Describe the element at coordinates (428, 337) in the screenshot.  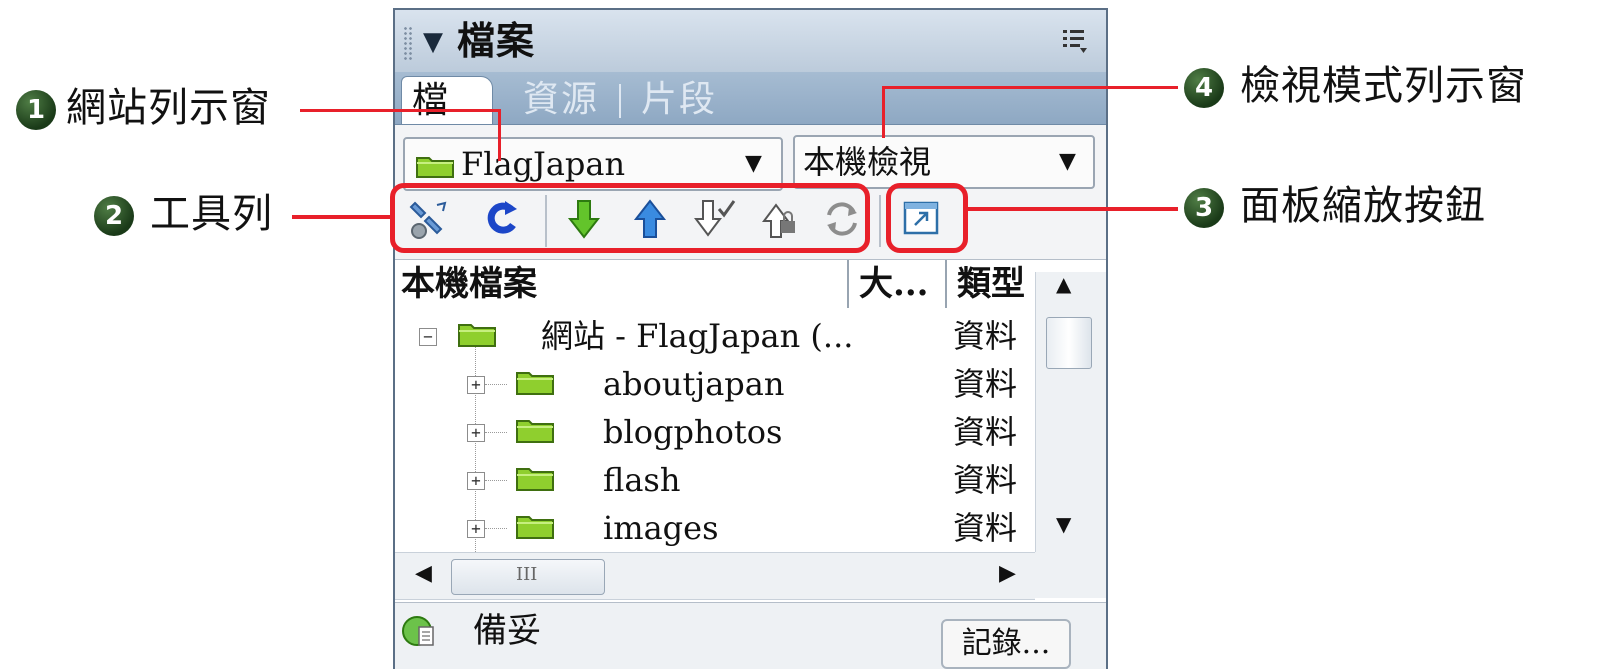
I see `collapse-toggle-icon: −` at that location.